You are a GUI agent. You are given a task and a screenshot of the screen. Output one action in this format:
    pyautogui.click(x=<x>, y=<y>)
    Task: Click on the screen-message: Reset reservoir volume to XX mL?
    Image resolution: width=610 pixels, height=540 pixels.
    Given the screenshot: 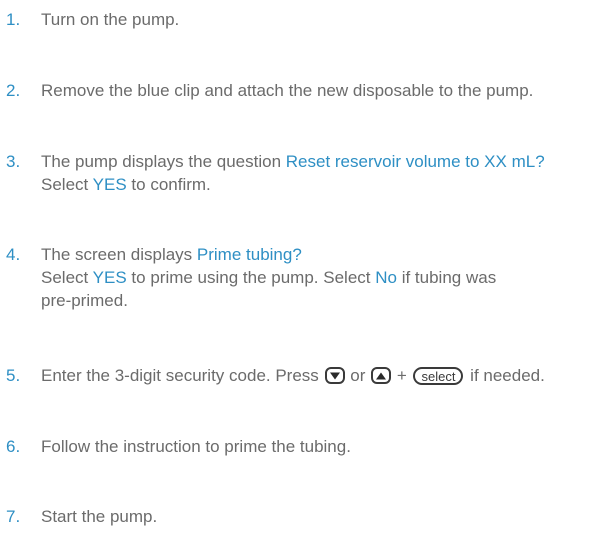 What is the action you would take?
    pyautogui.click(x=415, y=161)
    